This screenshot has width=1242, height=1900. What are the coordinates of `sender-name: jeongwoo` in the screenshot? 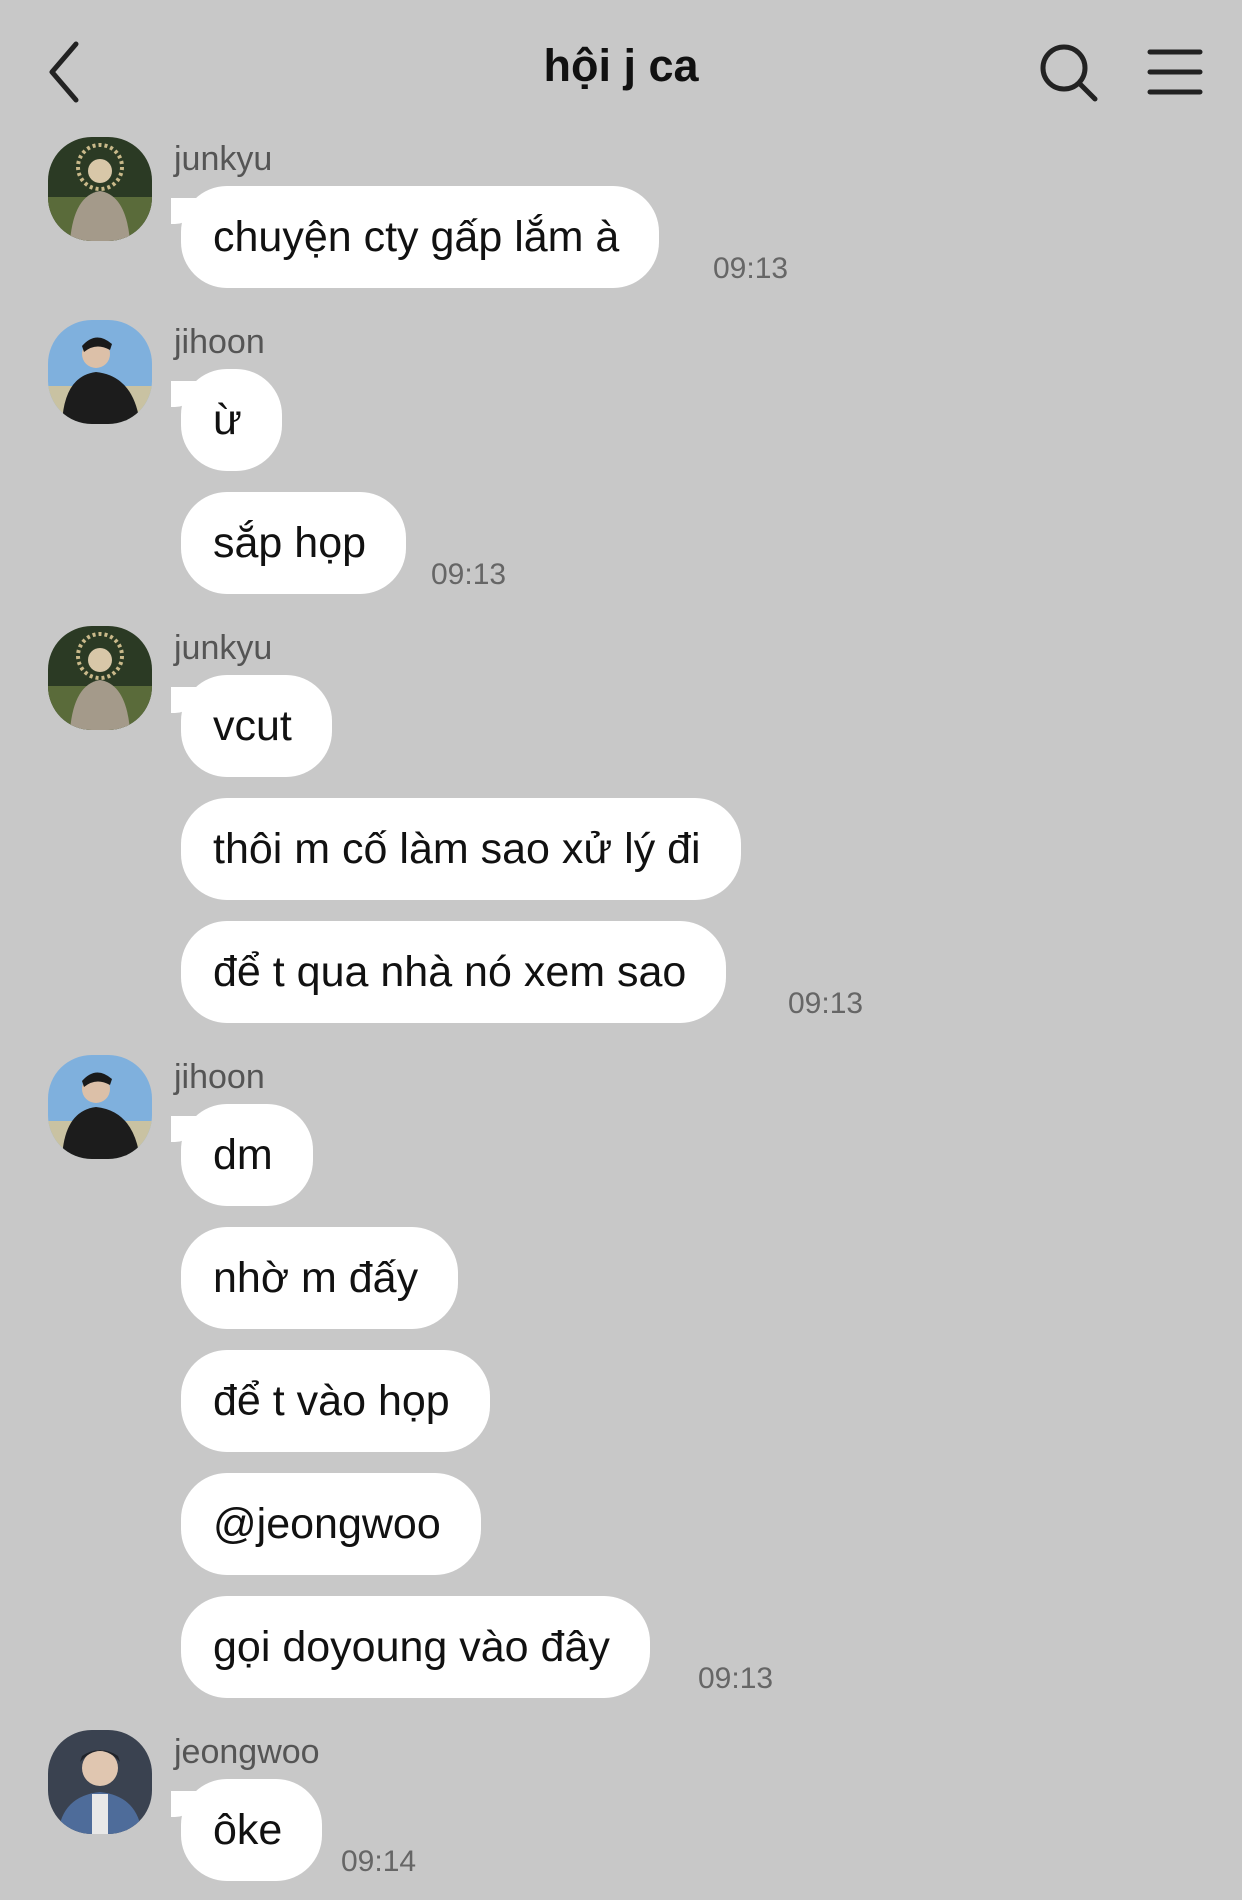 It's located at (247, 1752).